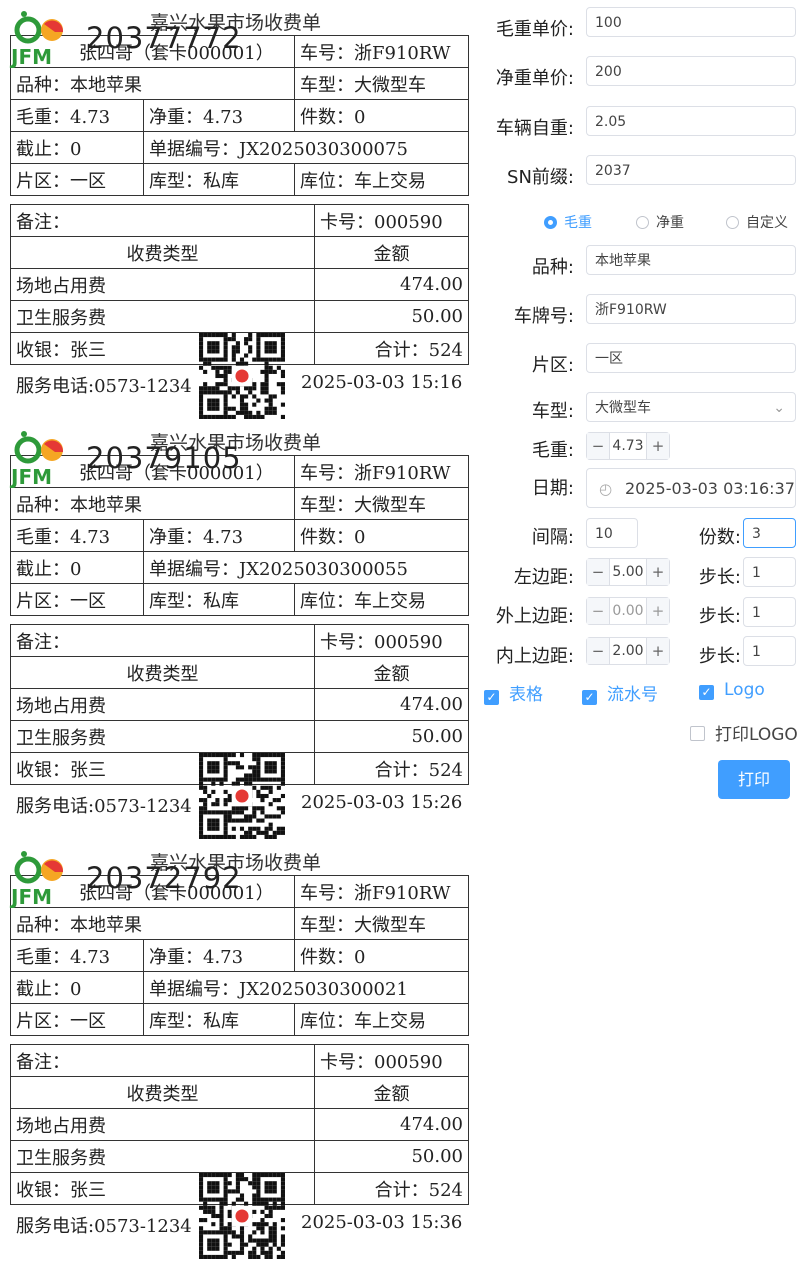 Image resolution: width=800 pixels, height=1276 pixels. I want to click on radio-gross: 毛重, so click(568, 222).